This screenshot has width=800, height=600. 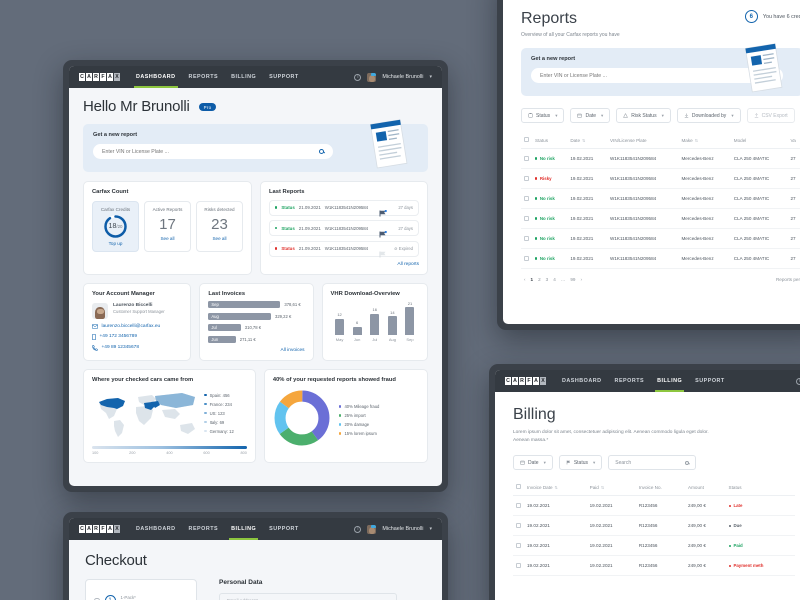 I want to click on account-manager-mobile-row: +49 172 3456789, so click(x=137, y=336).